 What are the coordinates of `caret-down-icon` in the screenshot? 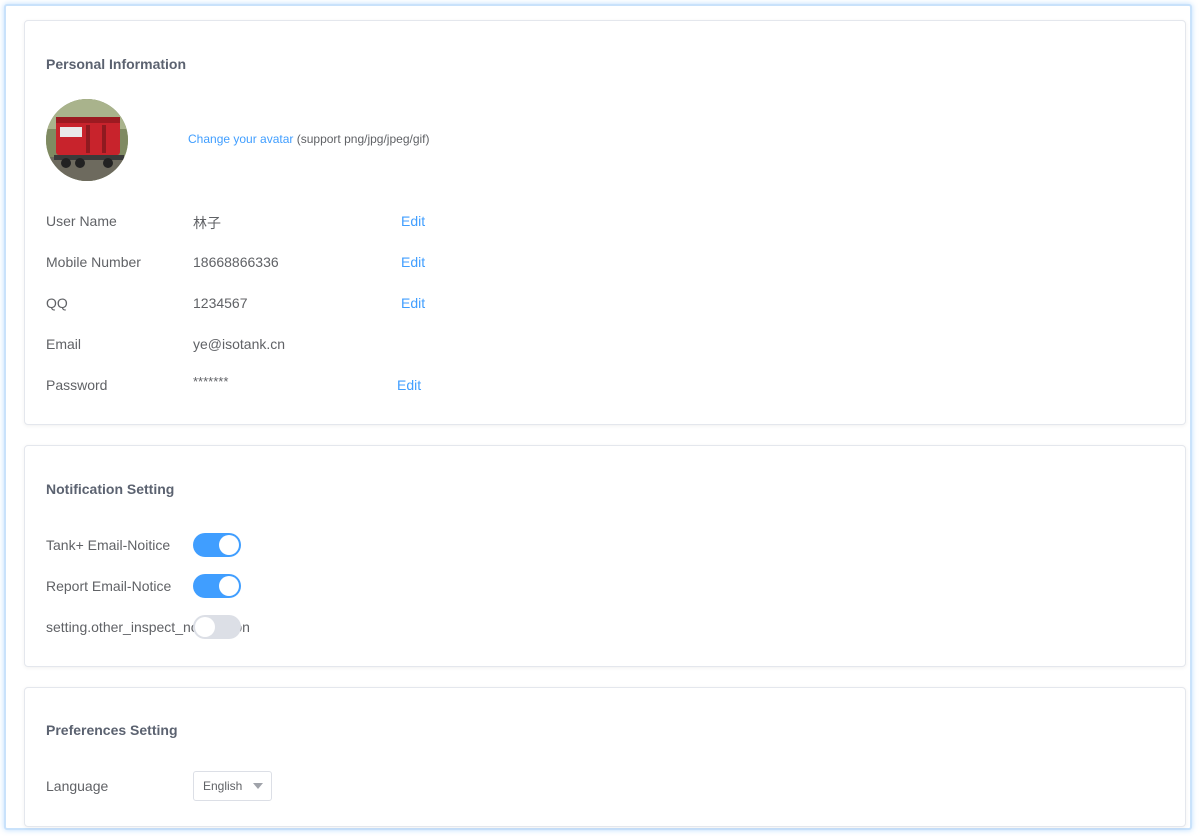 It's located at (258, 786).